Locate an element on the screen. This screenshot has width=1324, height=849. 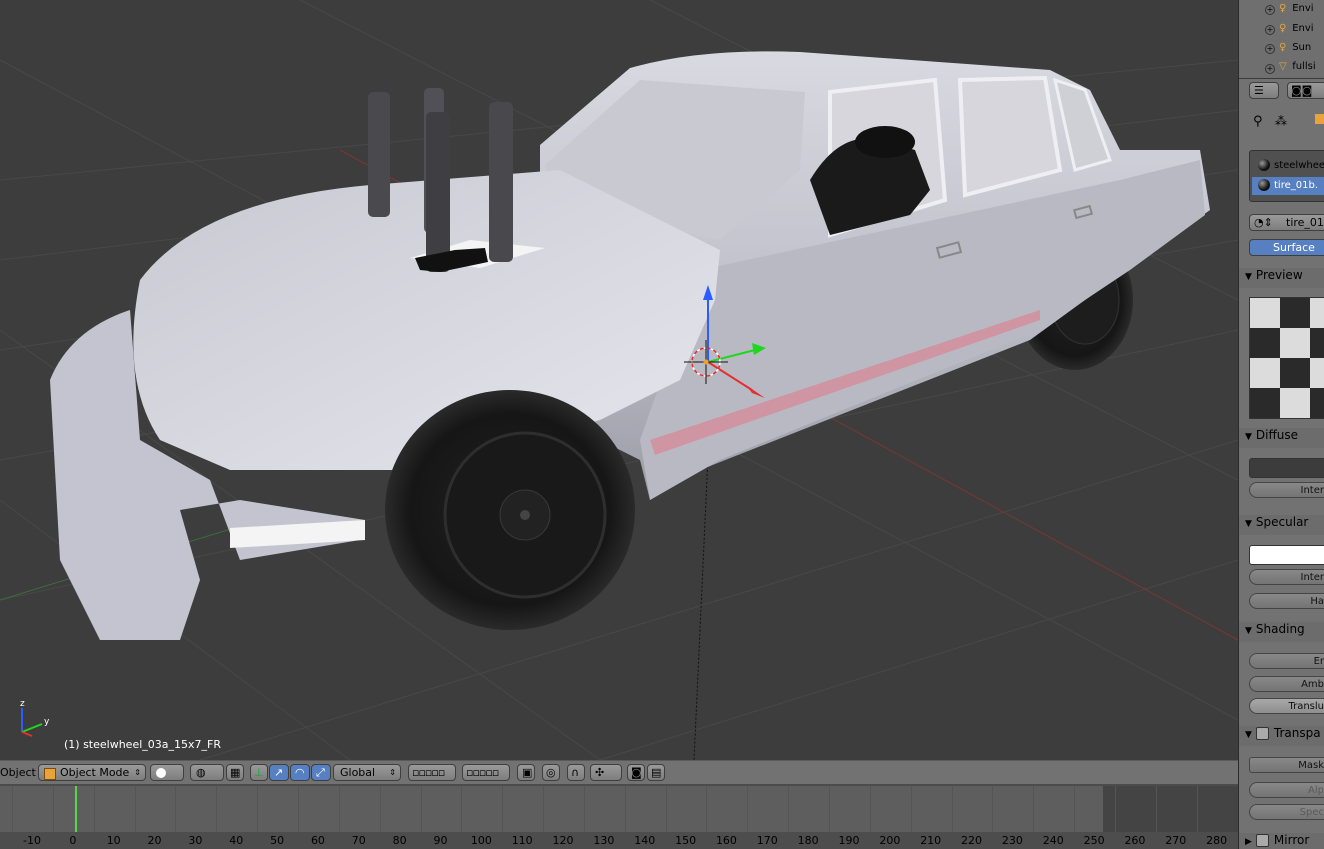
render-animation-button: ▤ is located at coordinates (656, 772).